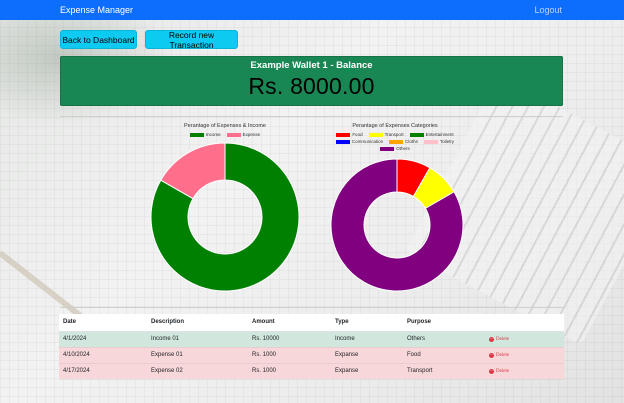  What do you see at coordinates (444, 355) in the screenshot?
I see `purpose-cell: Food` at bounding box center [444, 355].